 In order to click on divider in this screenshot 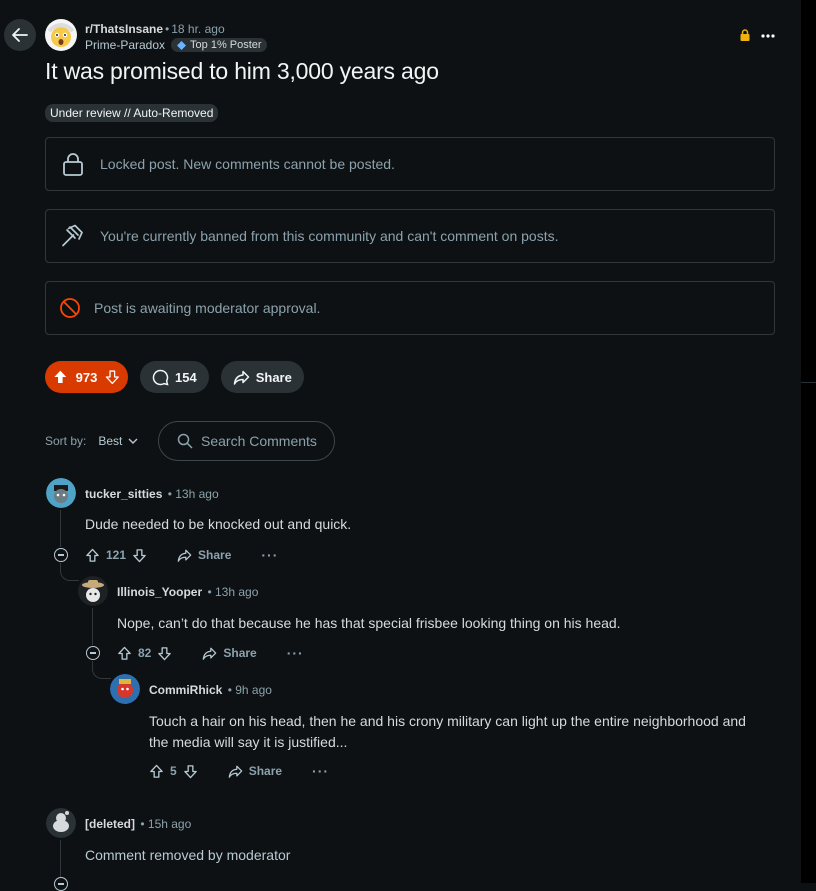, I will do `click(808, 382)`.